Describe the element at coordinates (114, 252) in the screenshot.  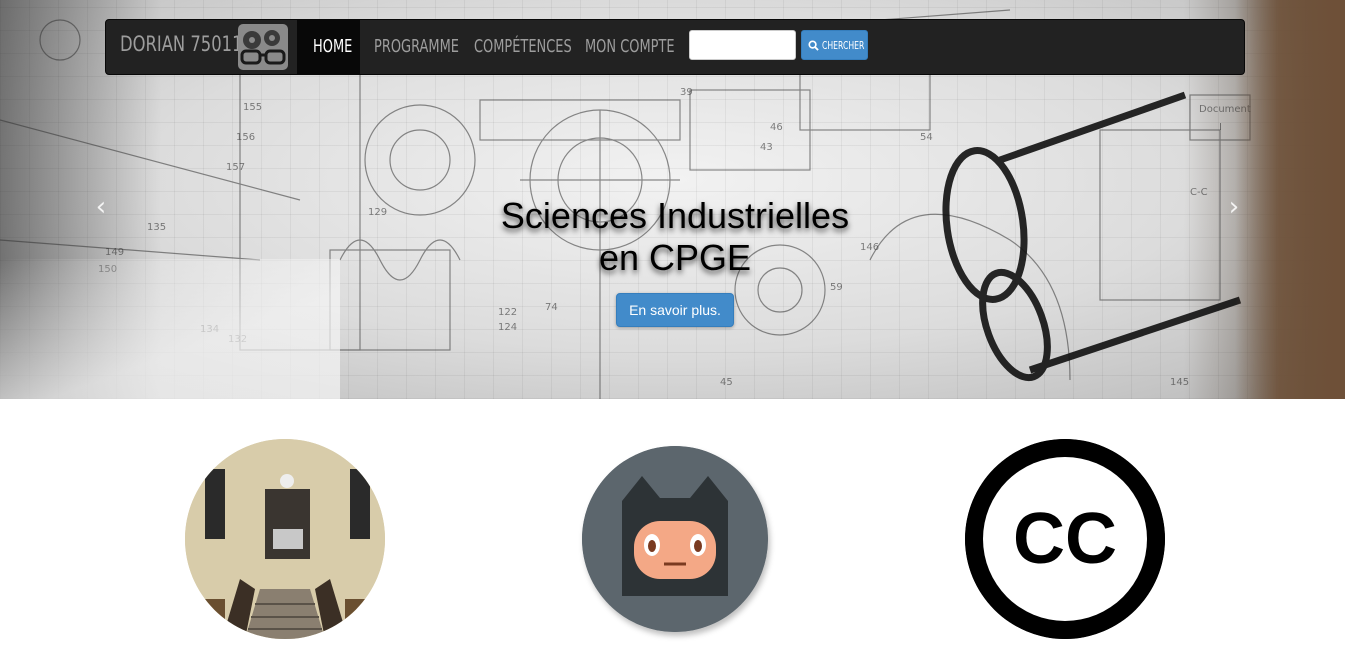
I see `svg-text: 149` at that location.